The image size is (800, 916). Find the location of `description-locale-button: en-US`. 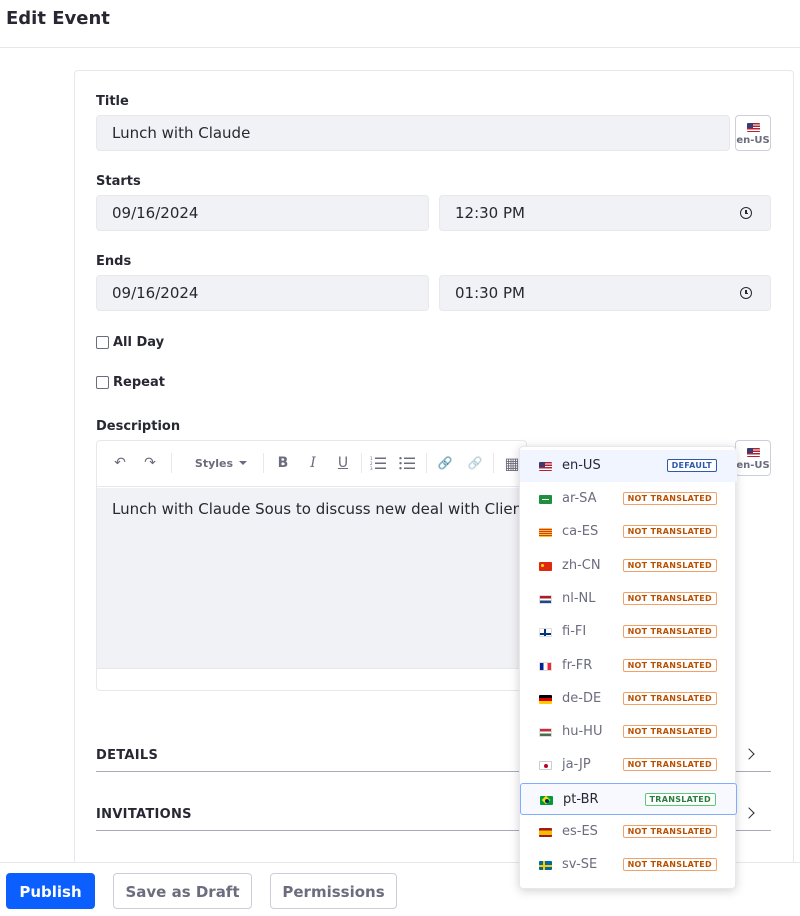

description-locale-button: en-US is located at coordinates (753, 458).